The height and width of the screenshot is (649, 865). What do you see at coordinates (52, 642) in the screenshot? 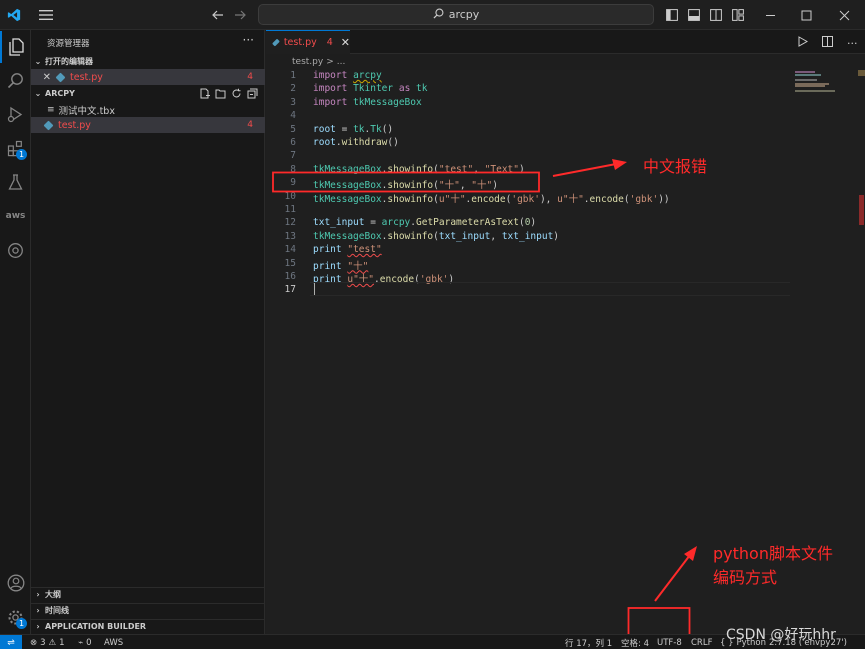
I see `warning-icon: ⚠` at bounding box center [52, 642].